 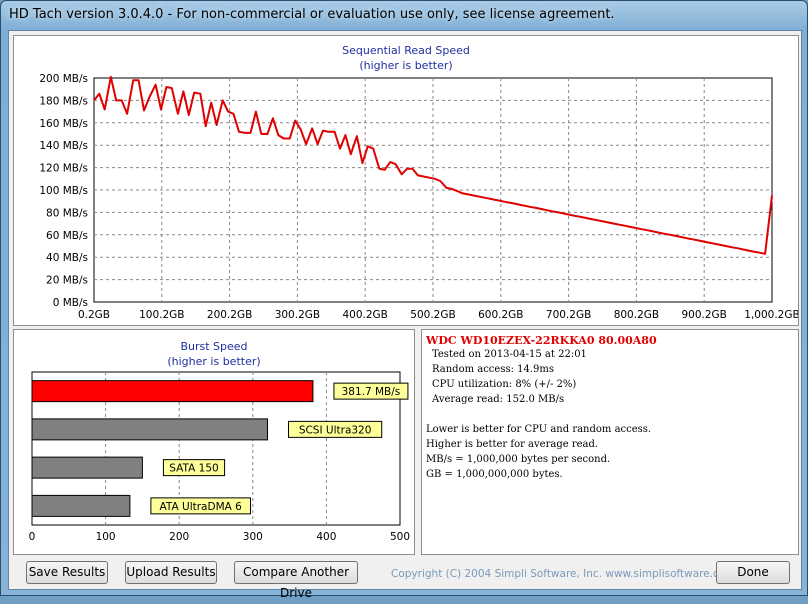 I want to click on random-access: Random access: 14.9ms, so click(x=493, y=369).